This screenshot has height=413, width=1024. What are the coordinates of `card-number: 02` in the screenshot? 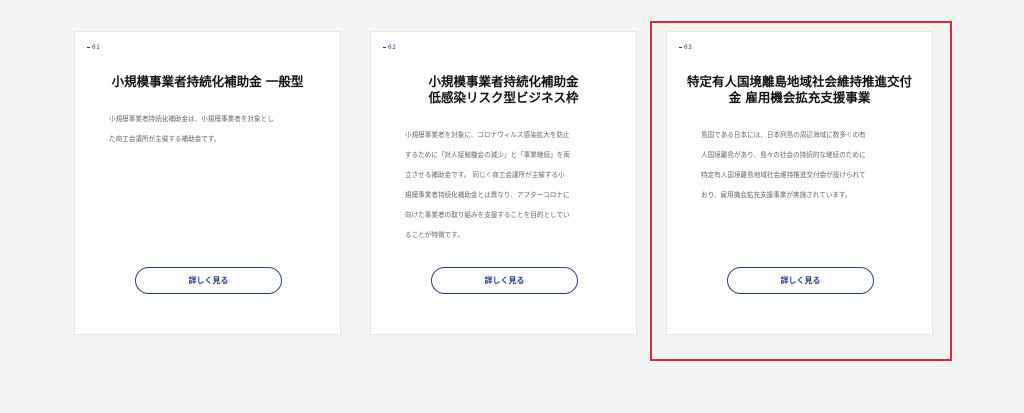 It's located at (389, 47).